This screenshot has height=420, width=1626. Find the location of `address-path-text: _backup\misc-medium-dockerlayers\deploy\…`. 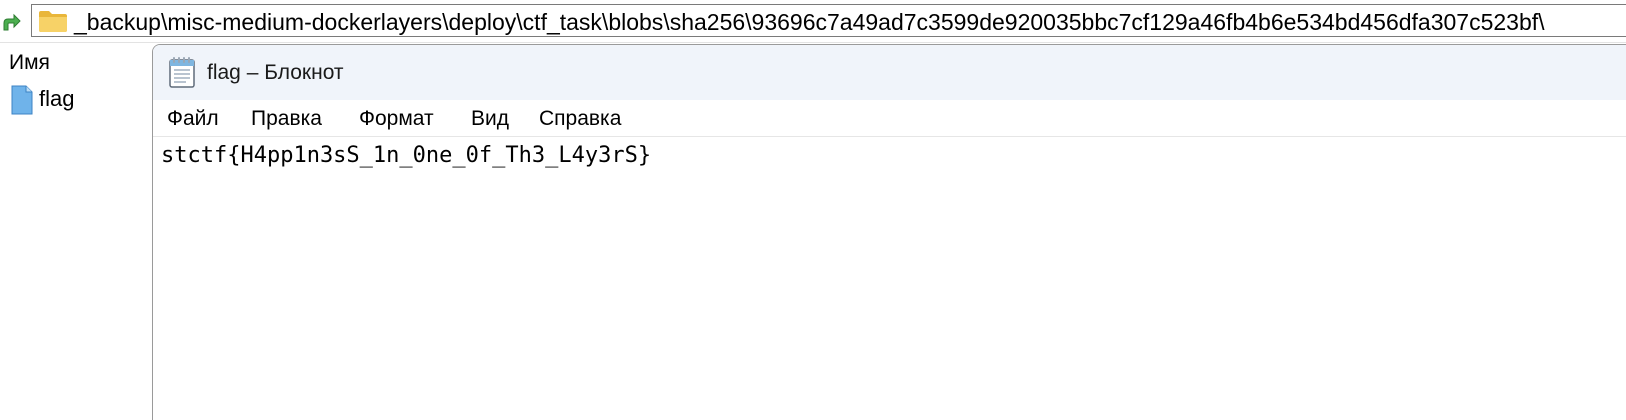

address-path-text: _backup\misc-medium-dockerlayers\deploy\… is located at coordinates (809, 22).